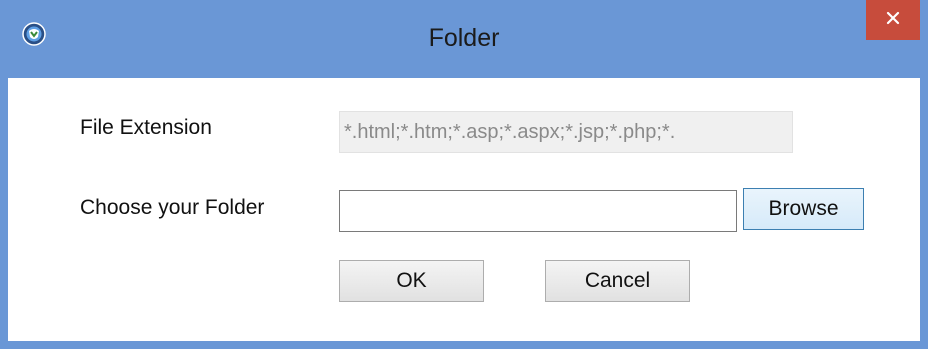 The image size is (928, 349). What do you see at coordinates (146, 127) in the screenshot?
I see `file-extension-label: File Extension` at bounding box center [146, 127].